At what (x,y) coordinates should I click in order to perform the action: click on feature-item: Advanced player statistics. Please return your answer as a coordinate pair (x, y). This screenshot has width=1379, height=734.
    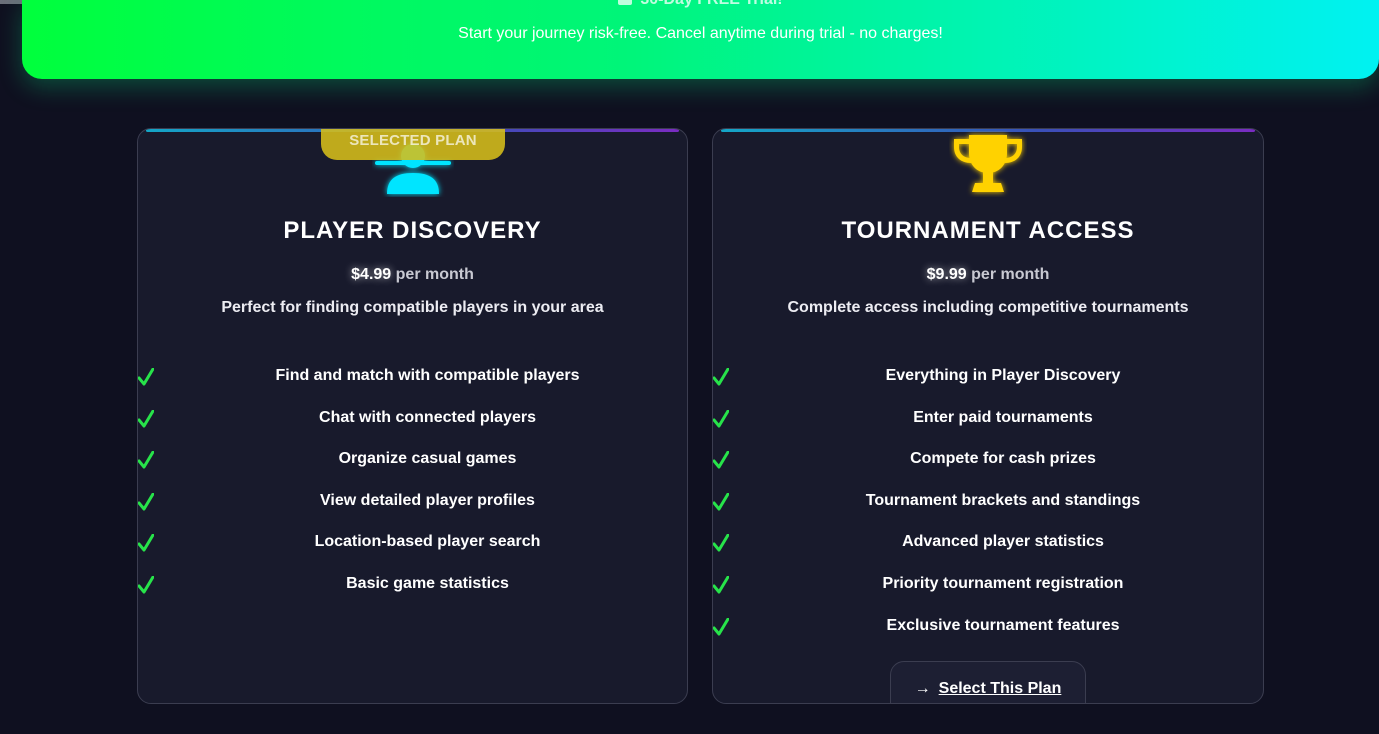
    Looking at the image, I should click on (988, 549).